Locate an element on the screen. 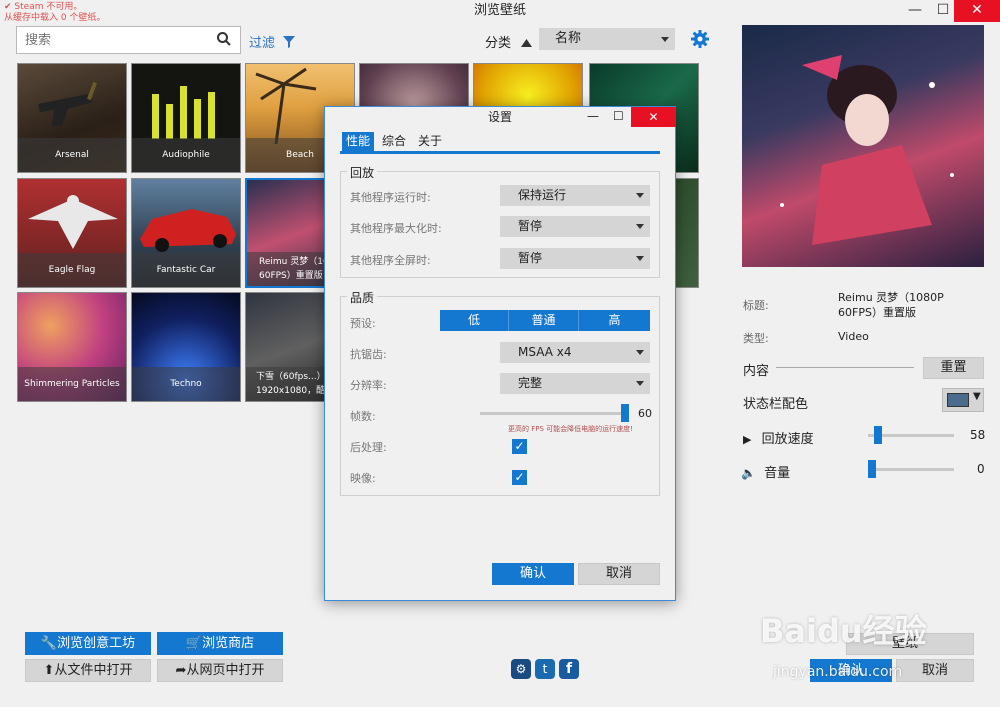 Image resolution: width=1000 pixels, height=707 pixels. color-swatch is located at coordinates (958, 400).